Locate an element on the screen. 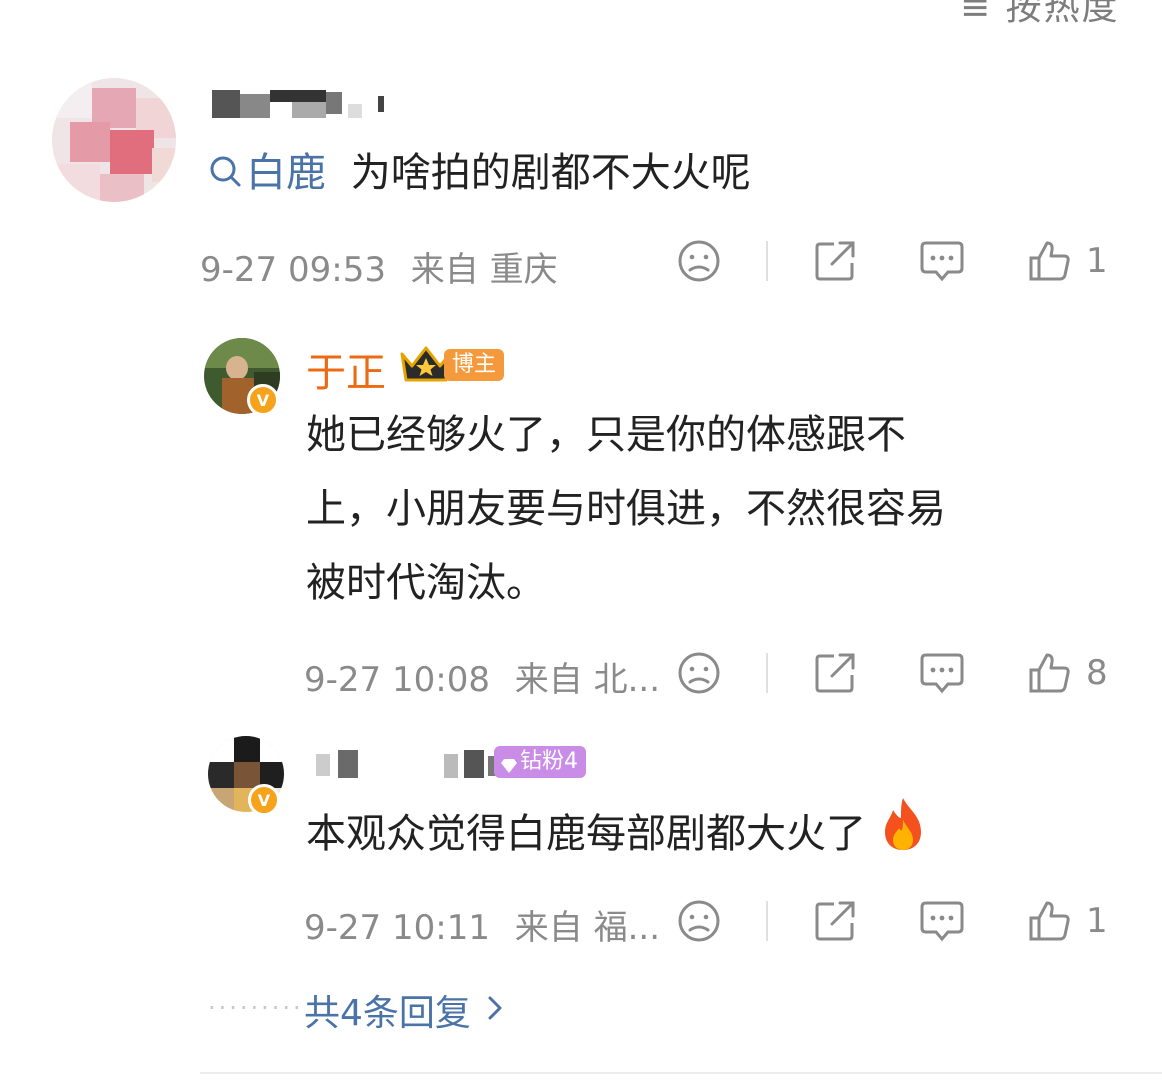 Image resolution: width=1162 pixels, height=1080 pixels. comment-line: 上，小朋友要与时俱进，不然很容易 is located at coordinates (626, 509).